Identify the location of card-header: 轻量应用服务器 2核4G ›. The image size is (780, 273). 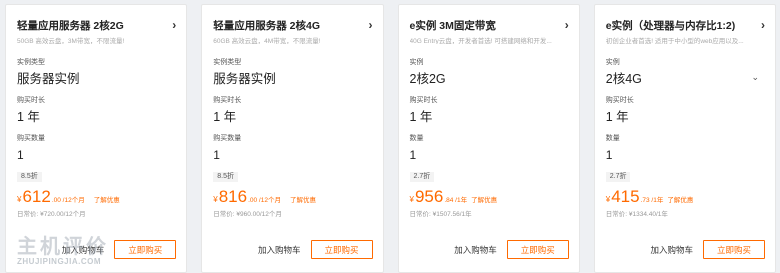
(292, 25).